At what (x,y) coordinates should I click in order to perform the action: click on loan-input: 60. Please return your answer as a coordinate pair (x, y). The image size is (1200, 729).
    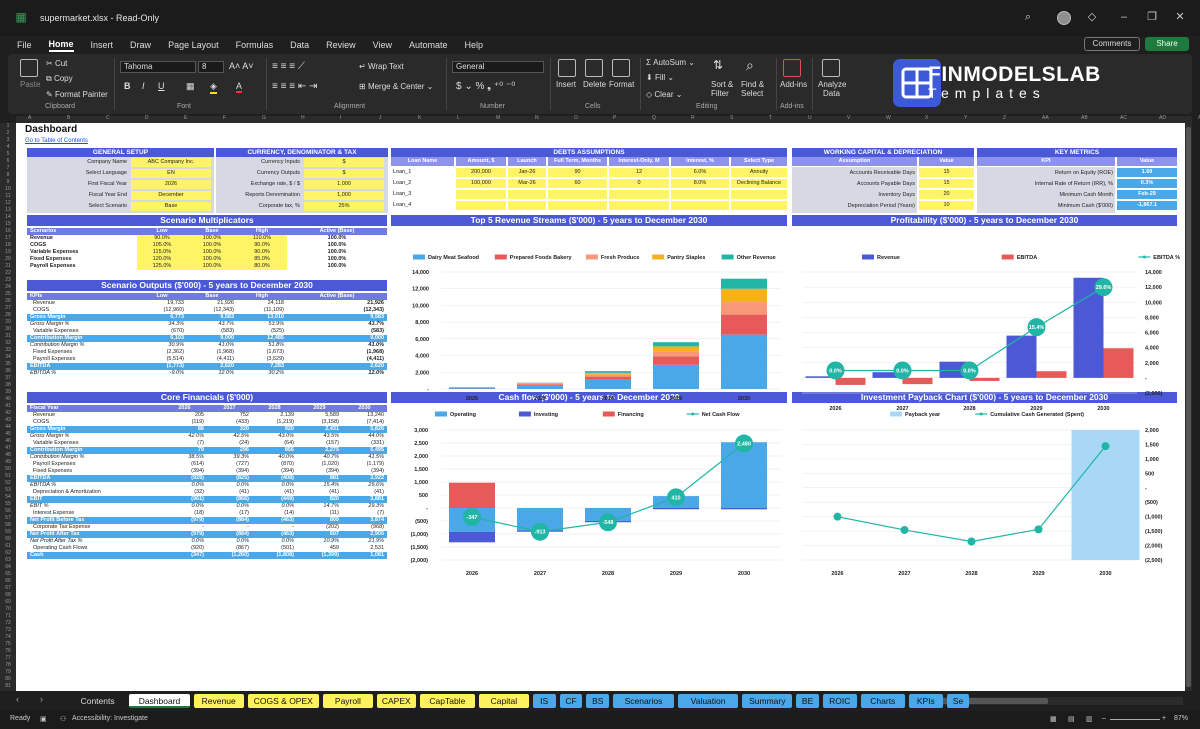
    Looking at the image, I should click on (577, 183).